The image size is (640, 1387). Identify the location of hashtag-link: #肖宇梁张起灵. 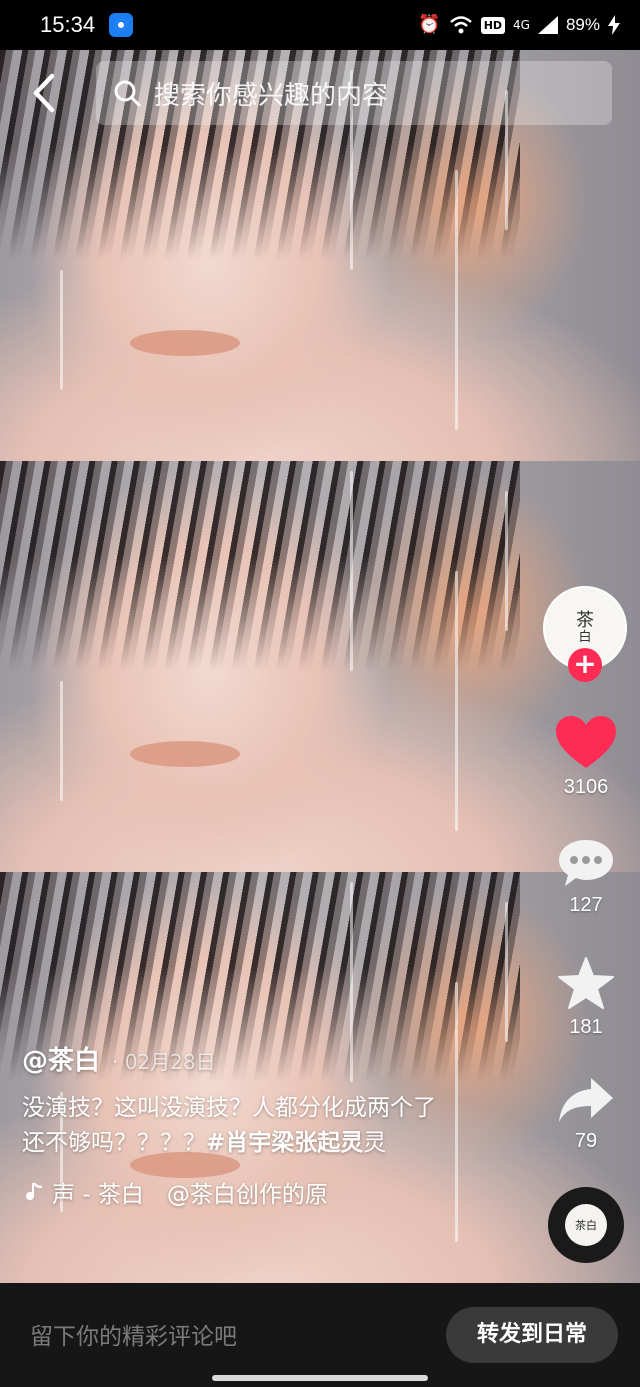
(284, 1143).